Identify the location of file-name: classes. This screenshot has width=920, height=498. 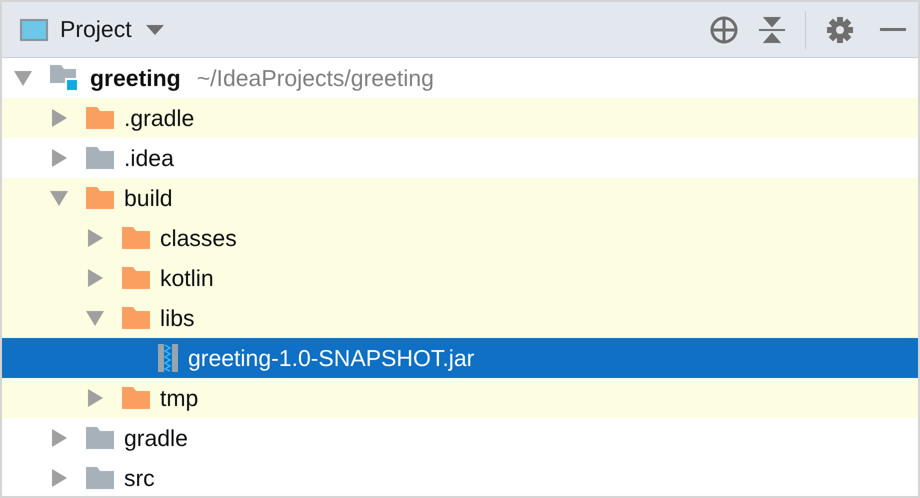
(198, 238).